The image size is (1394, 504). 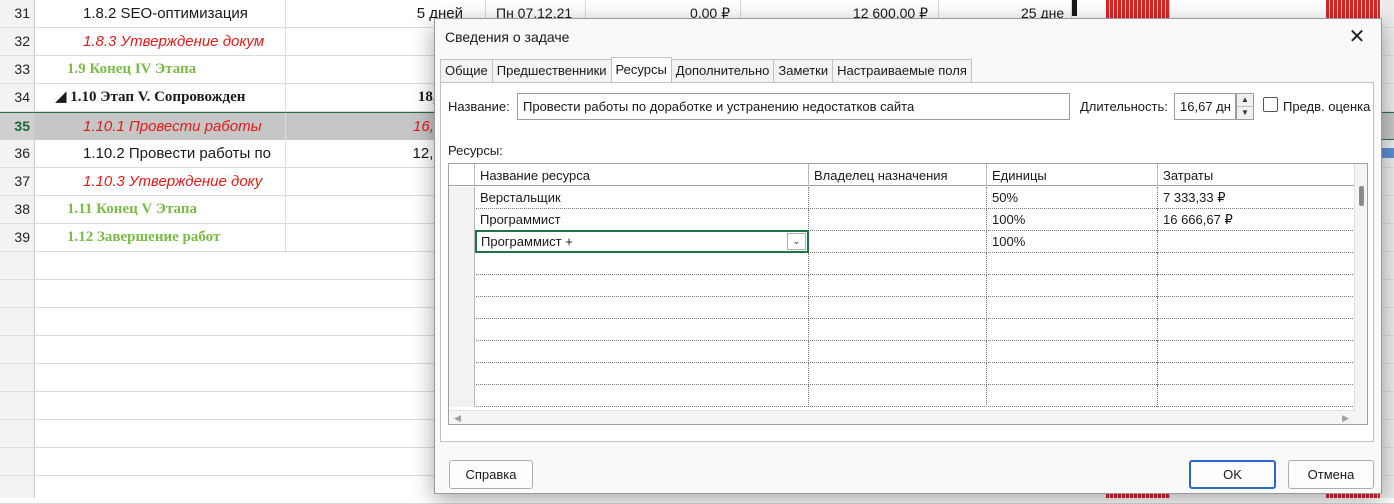 I want to click on cost-cell, so click(x=1256, y=242).